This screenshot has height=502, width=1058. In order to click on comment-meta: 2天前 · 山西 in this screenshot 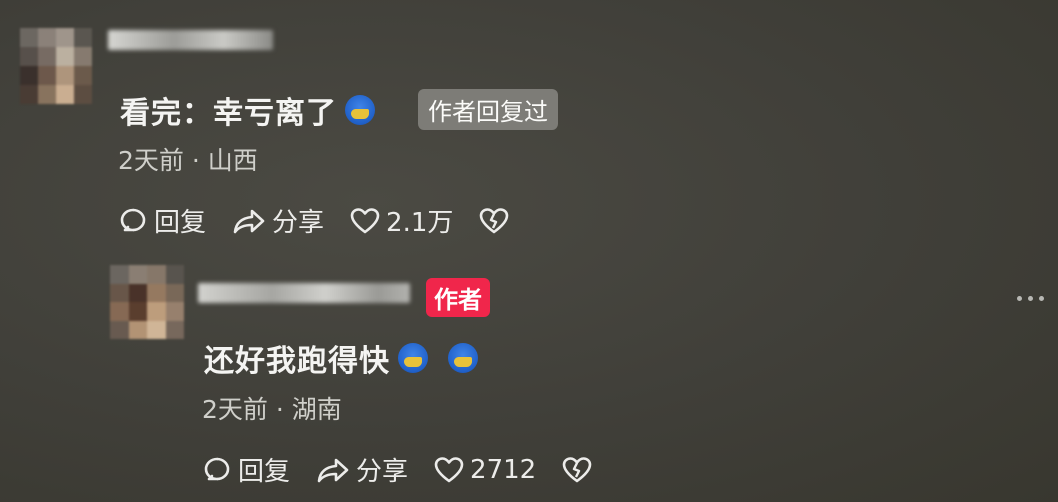, I will do `click(188, 159)`.